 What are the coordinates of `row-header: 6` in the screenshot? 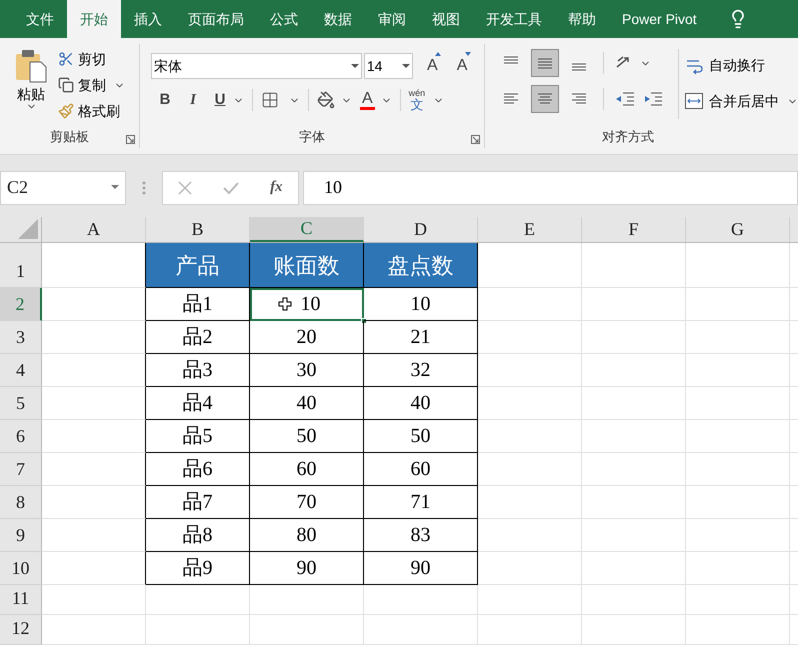 It's located at (21, 436).